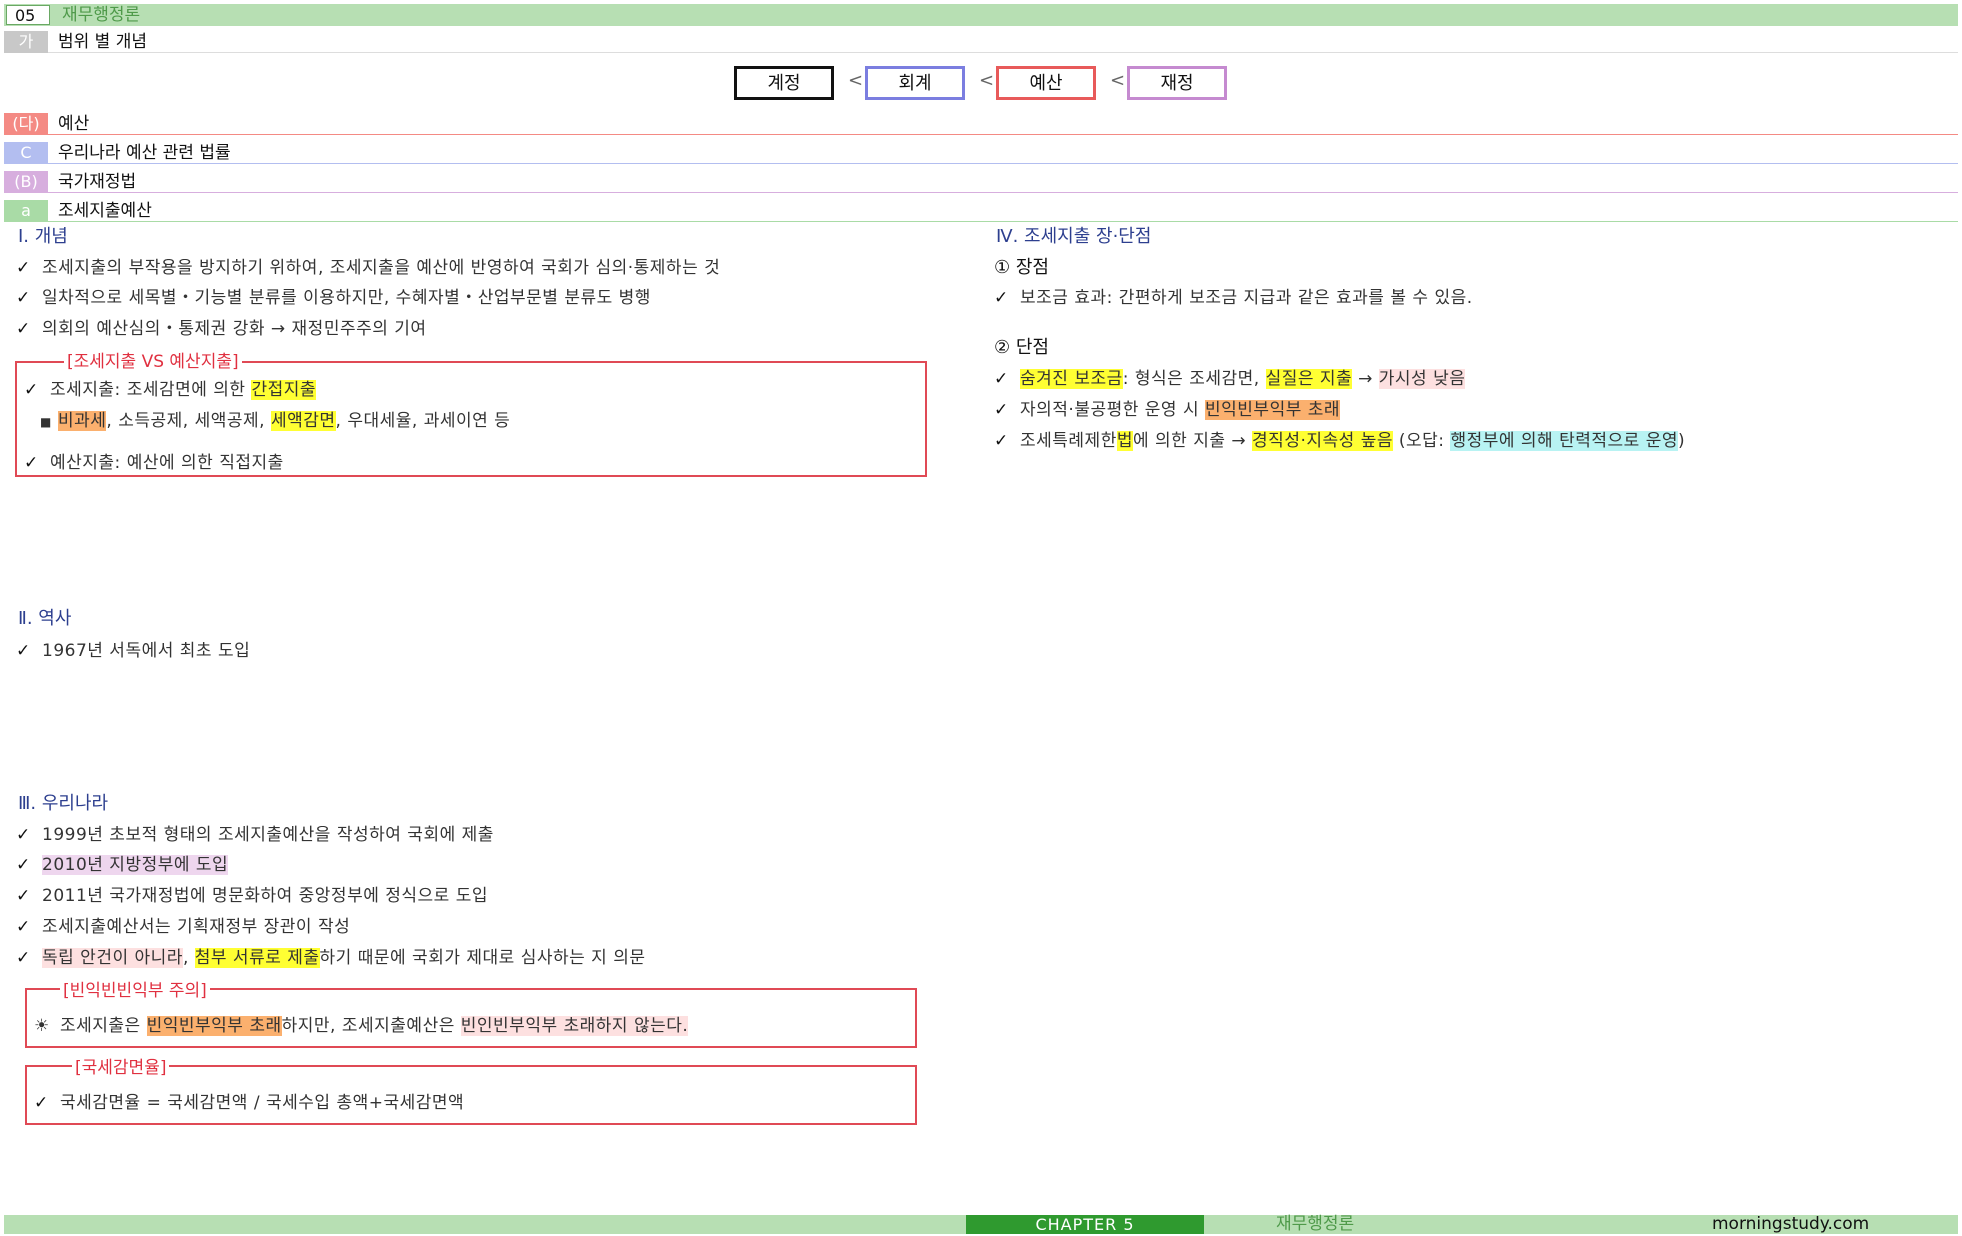 The width and height of the screenshot is (1962, 1236). I want to click on box-line: ✓ 조세지출: 조세감면에 의한 간접지출, so click(170, 390).